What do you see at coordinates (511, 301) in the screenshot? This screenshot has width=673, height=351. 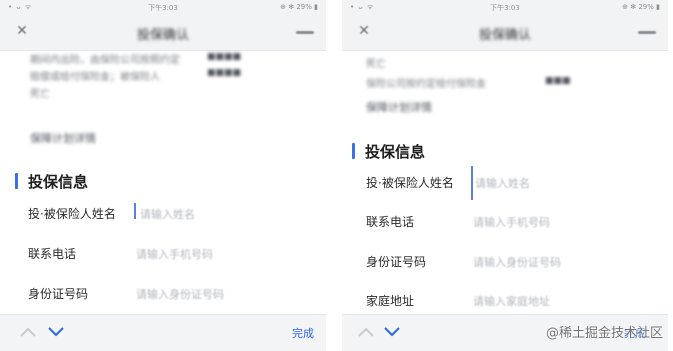 I see `address-input: 请输入家庭地址` at bounding box center [511, 301].